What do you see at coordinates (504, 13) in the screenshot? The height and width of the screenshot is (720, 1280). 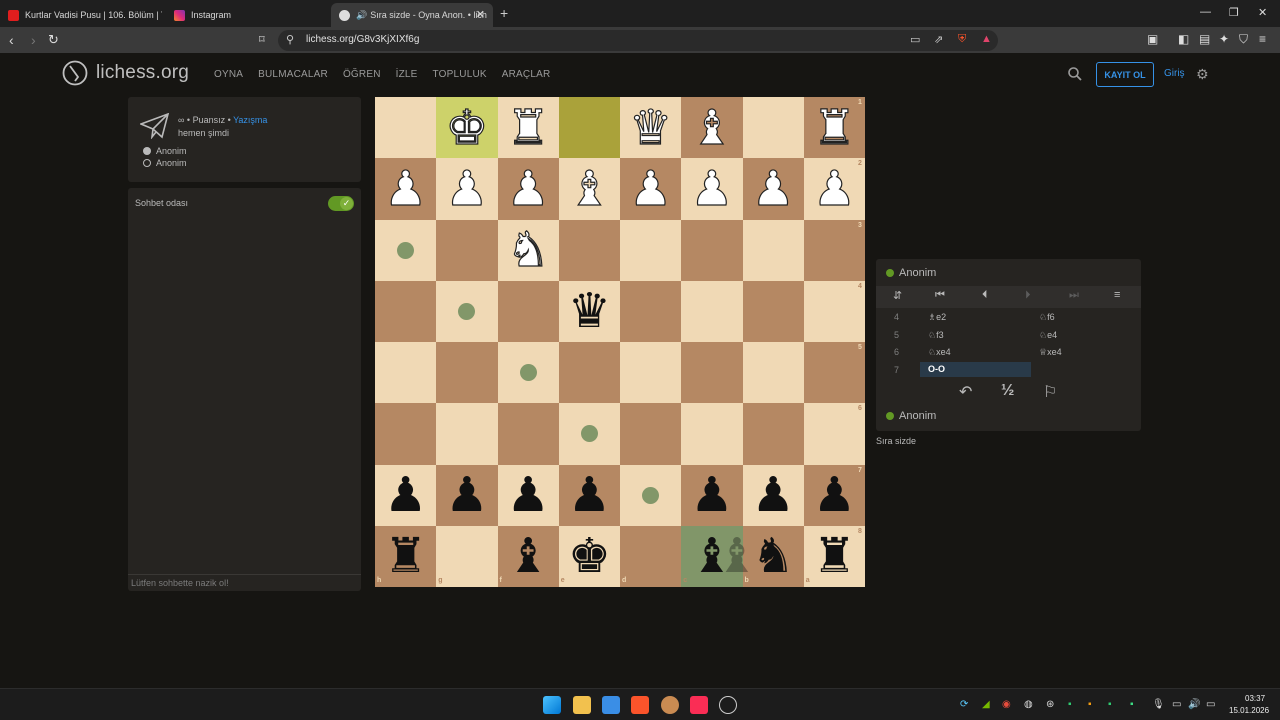 I see `new-tab-icon: +` at bounding box center [504, 13].